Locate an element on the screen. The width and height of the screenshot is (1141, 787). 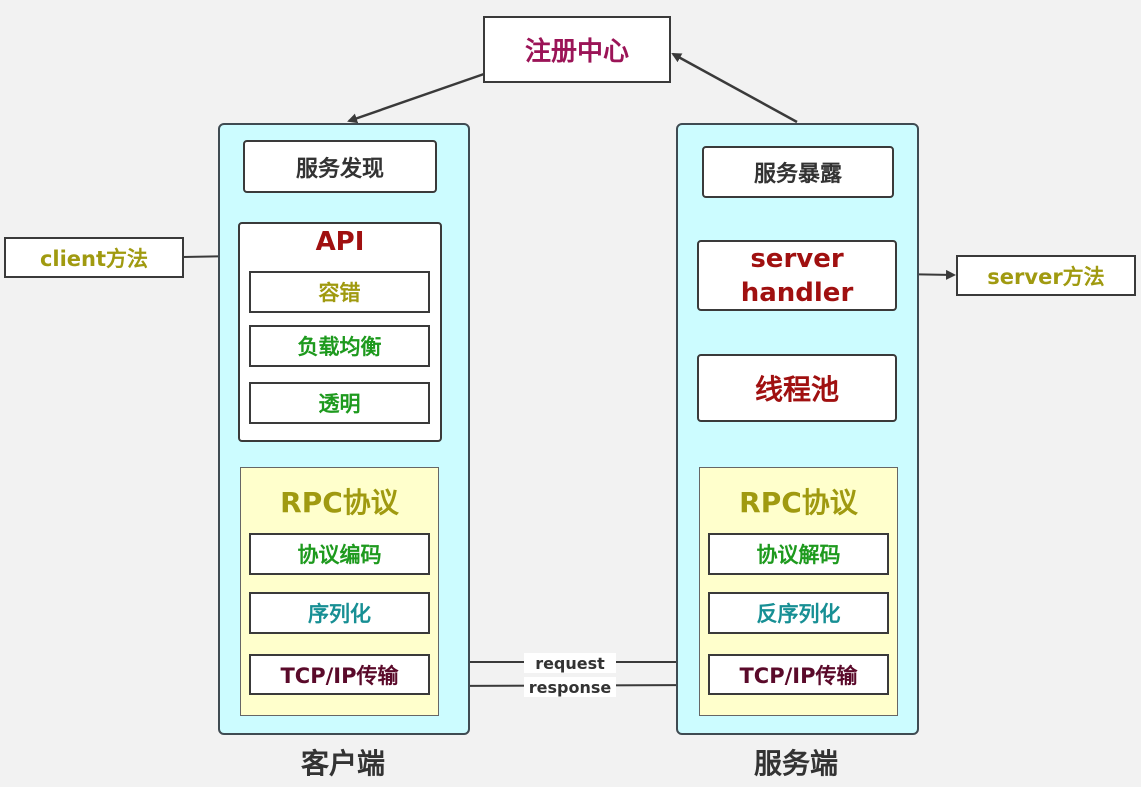
server-rpc-deserialize: 反序列化 is located at coordinates (798, 613).